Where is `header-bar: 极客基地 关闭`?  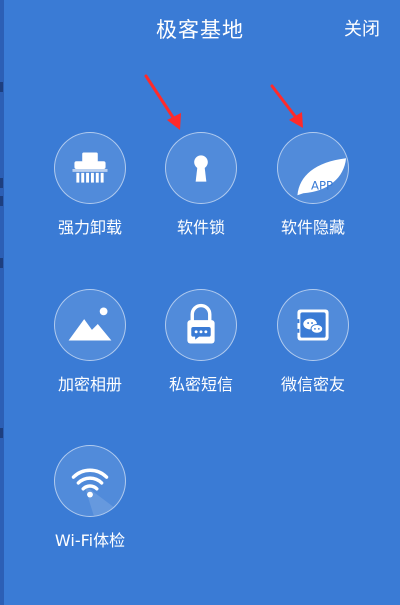 header-bar: 极客基地 关闭 is located at coordinates (200, 29).